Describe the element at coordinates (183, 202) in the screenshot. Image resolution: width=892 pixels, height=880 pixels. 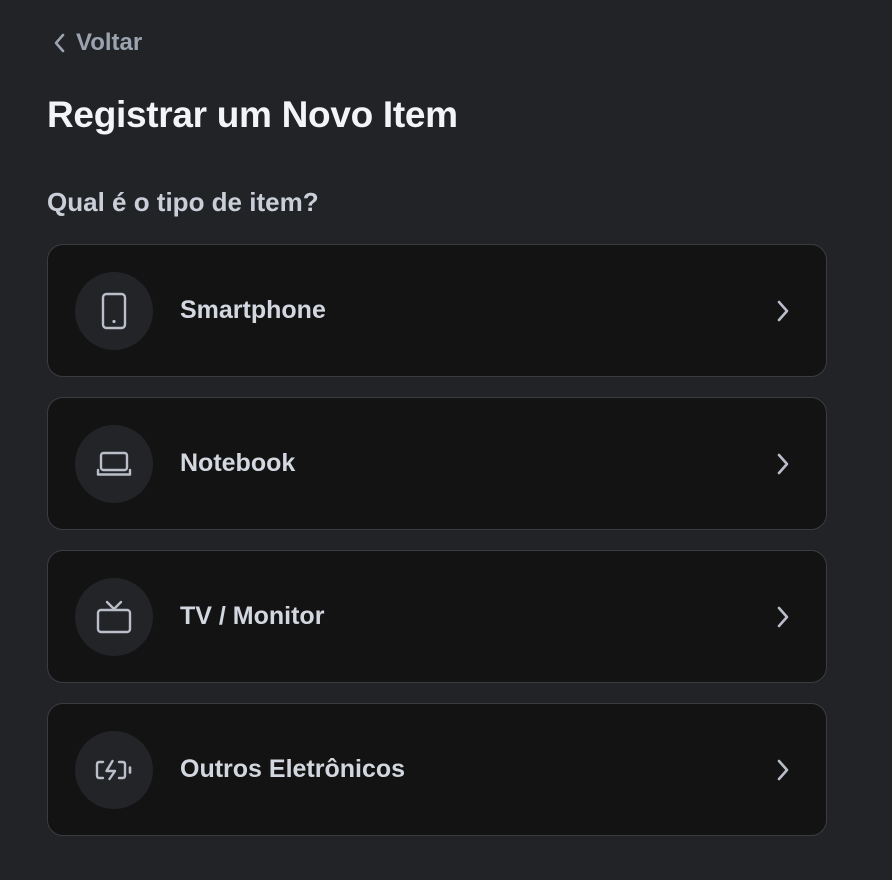
I see `item-type-question: Qual é o tipo de item?` at that location.